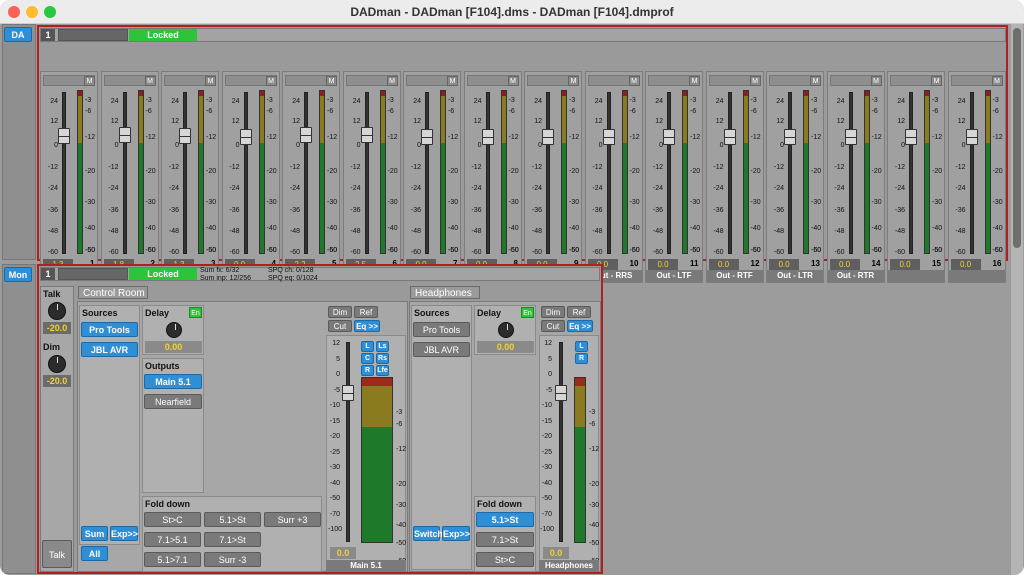  Describe the element at coordinates (580, 326) in the screenshot. I see `hp-eq-button: Eq >>` at that location.